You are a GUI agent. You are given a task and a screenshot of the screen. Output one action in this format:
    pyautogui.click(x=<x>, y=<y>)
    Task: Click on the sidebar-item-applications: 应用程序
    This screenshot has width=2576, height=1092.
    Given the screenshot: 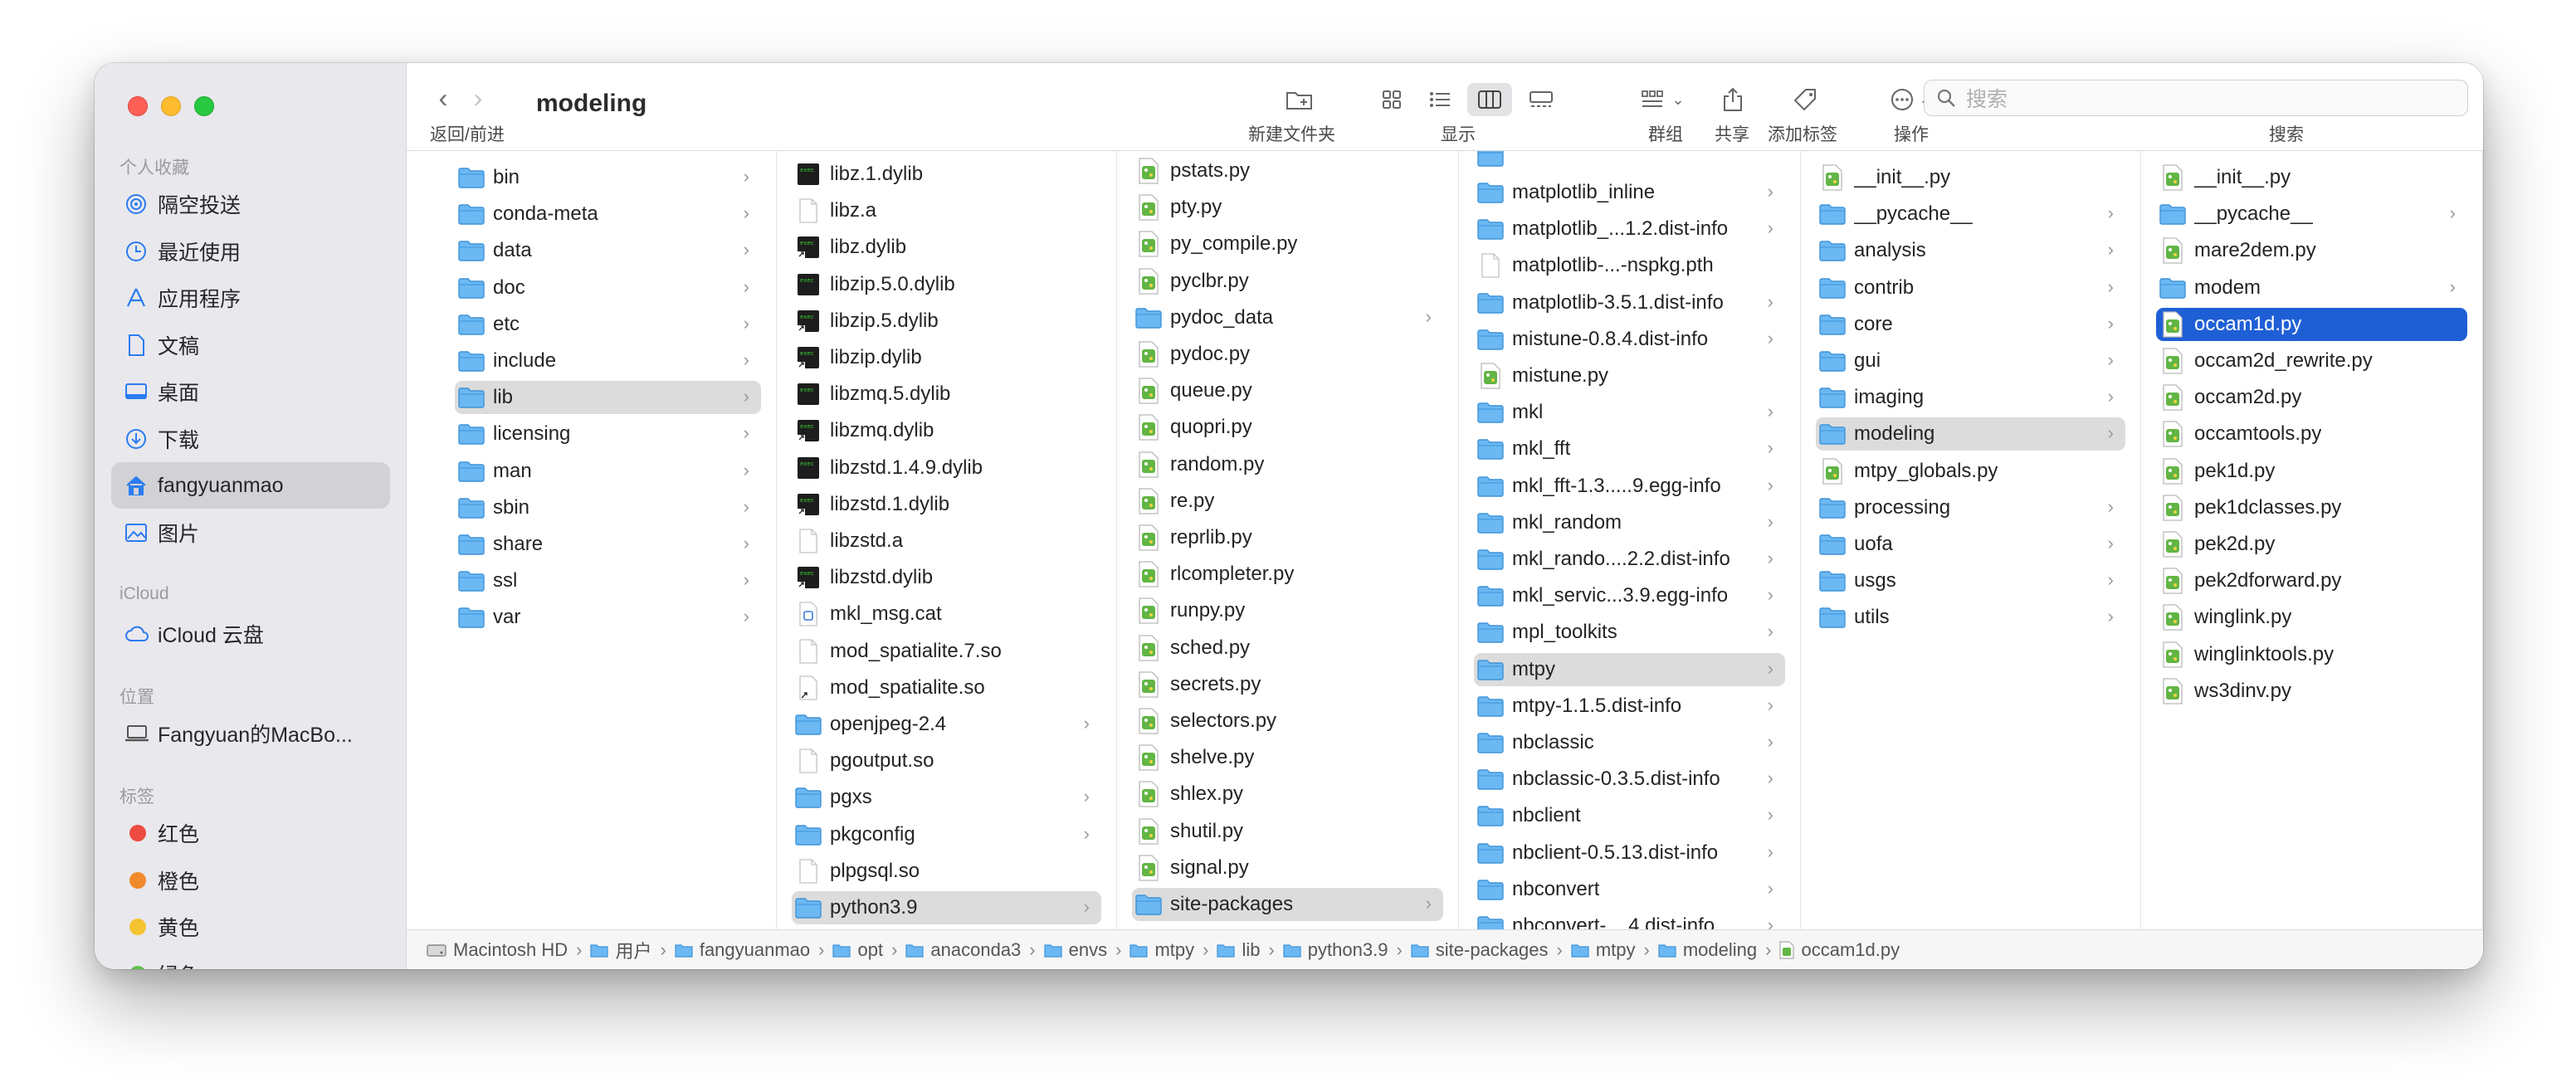 What is the action you would take?
    pyautogui.click(x=251, y=298)
    